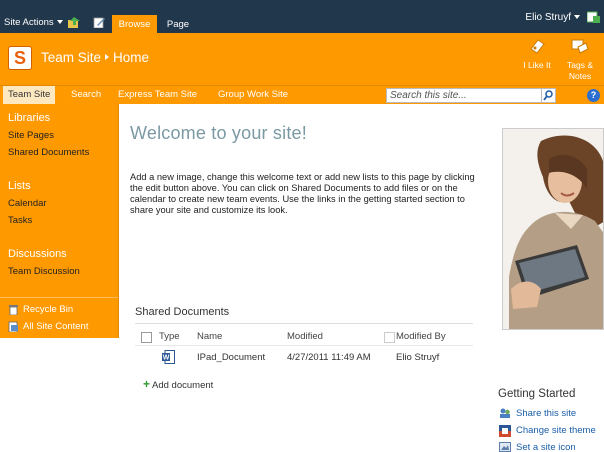  I want to click on topnav-team-site: Team Site, so click(29, 95).